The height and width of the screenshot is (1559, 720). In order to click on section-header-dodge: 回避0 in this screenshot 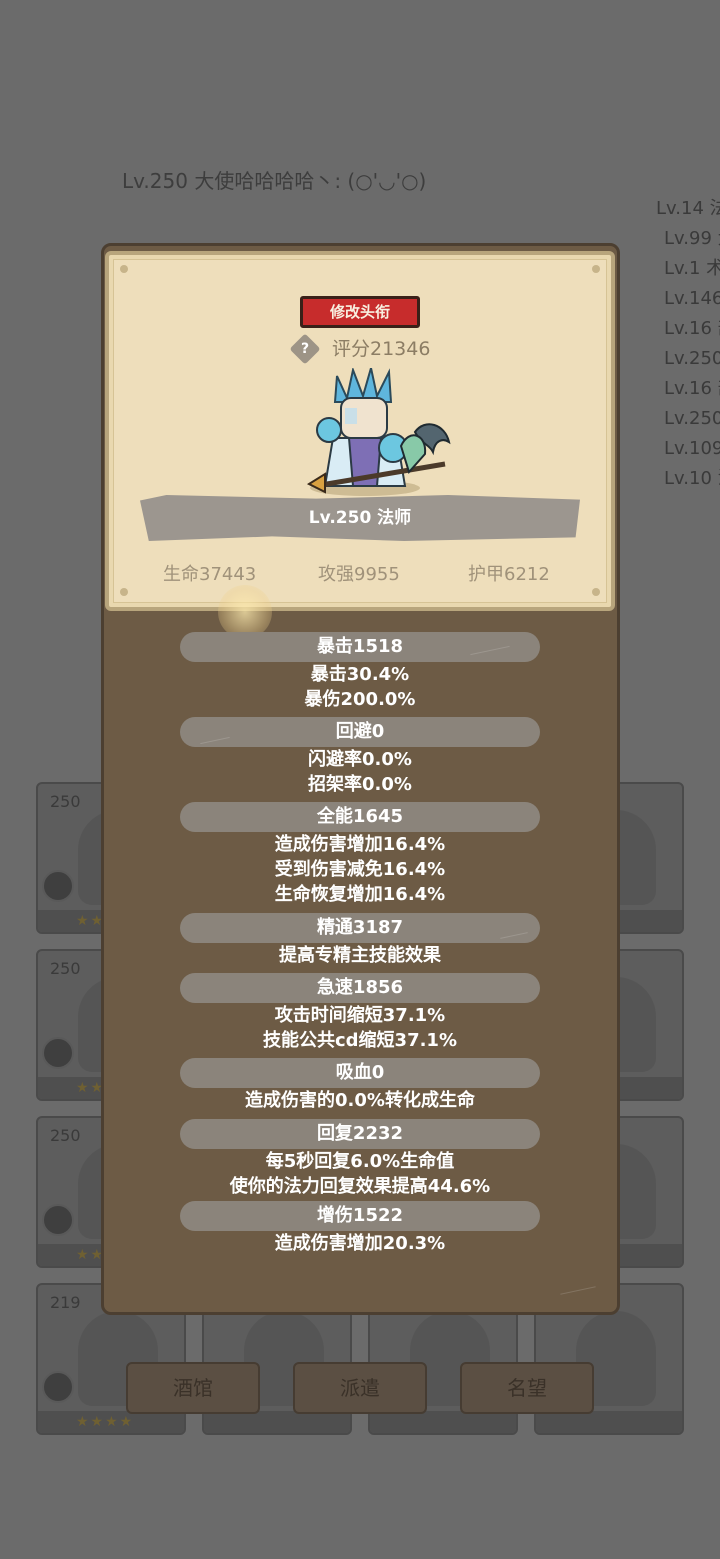, I will do `click(360, 732)`.